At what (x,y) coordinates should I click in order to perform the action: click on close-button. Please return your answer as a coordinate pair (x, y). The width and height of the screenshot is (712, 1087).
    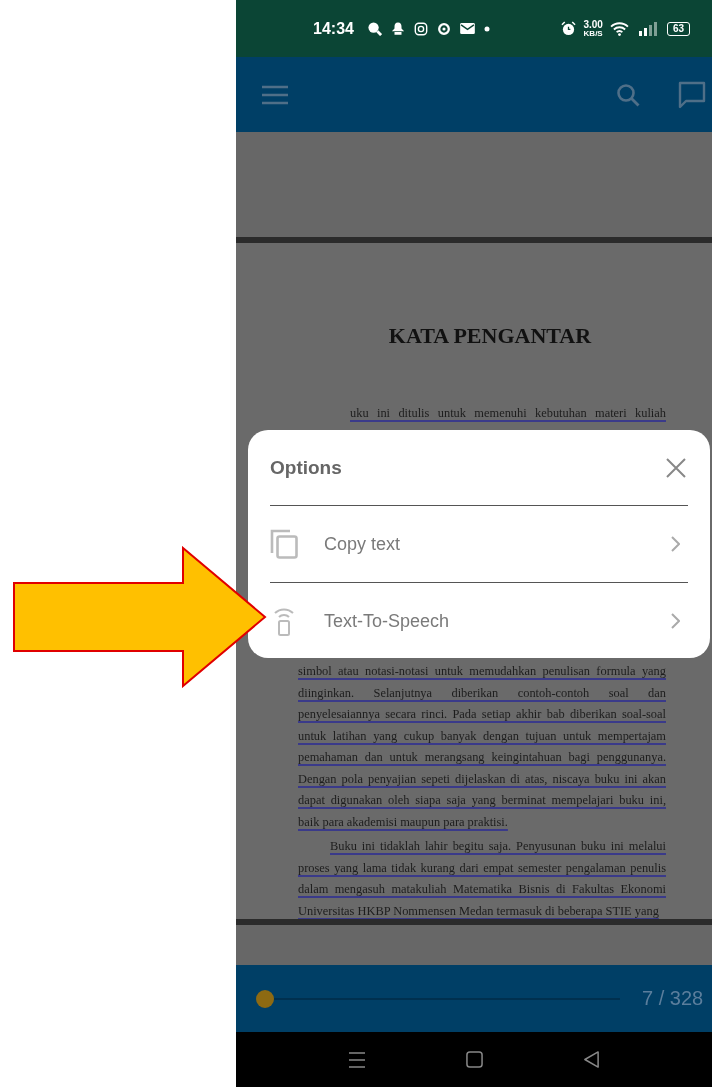
    Looking at the image, I should click on (676, 467).